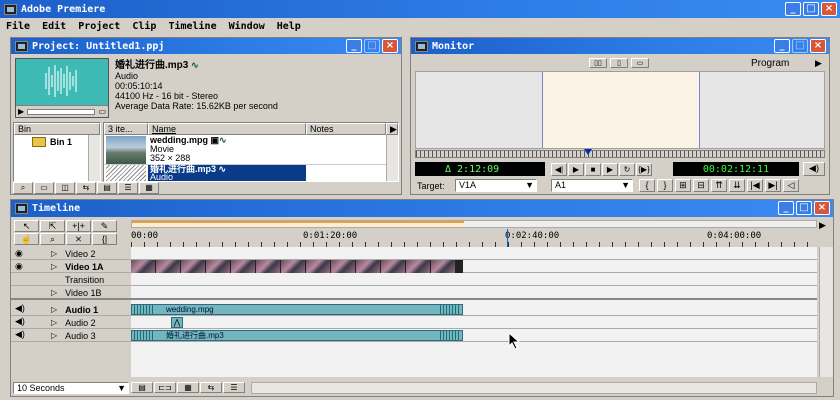  Describe the element at coordinates (644, 169) in the screenshot. I see `play-in-out-button: {▶}` at that location.